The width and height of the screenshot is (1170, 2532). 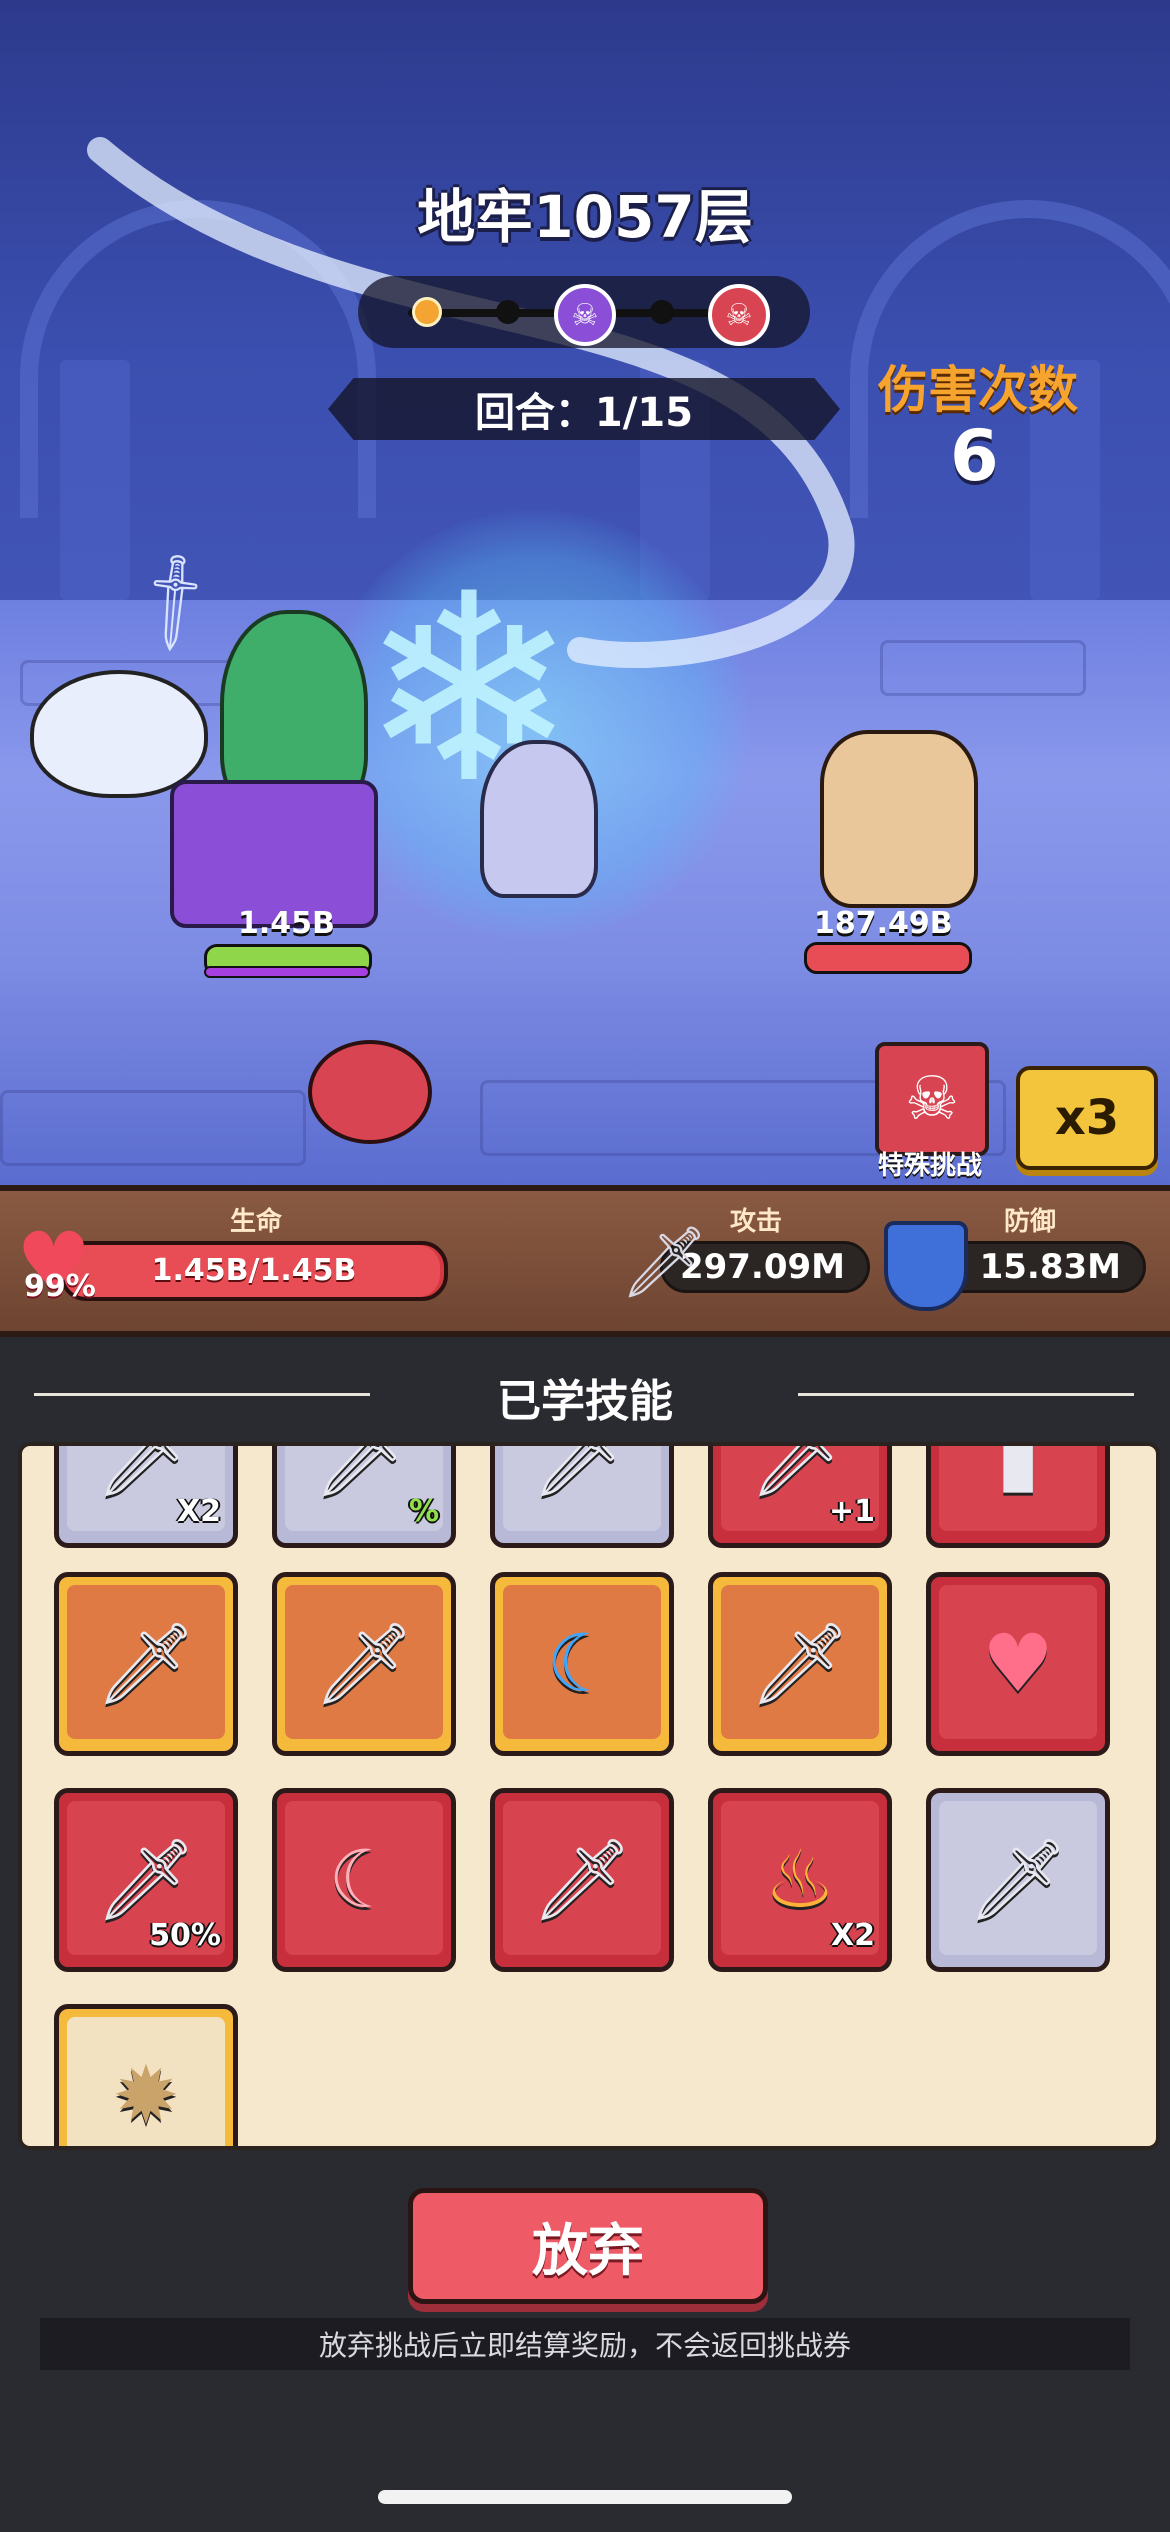 I want to click on round-counter: 回合：1/15, so click(x=584, y=409).